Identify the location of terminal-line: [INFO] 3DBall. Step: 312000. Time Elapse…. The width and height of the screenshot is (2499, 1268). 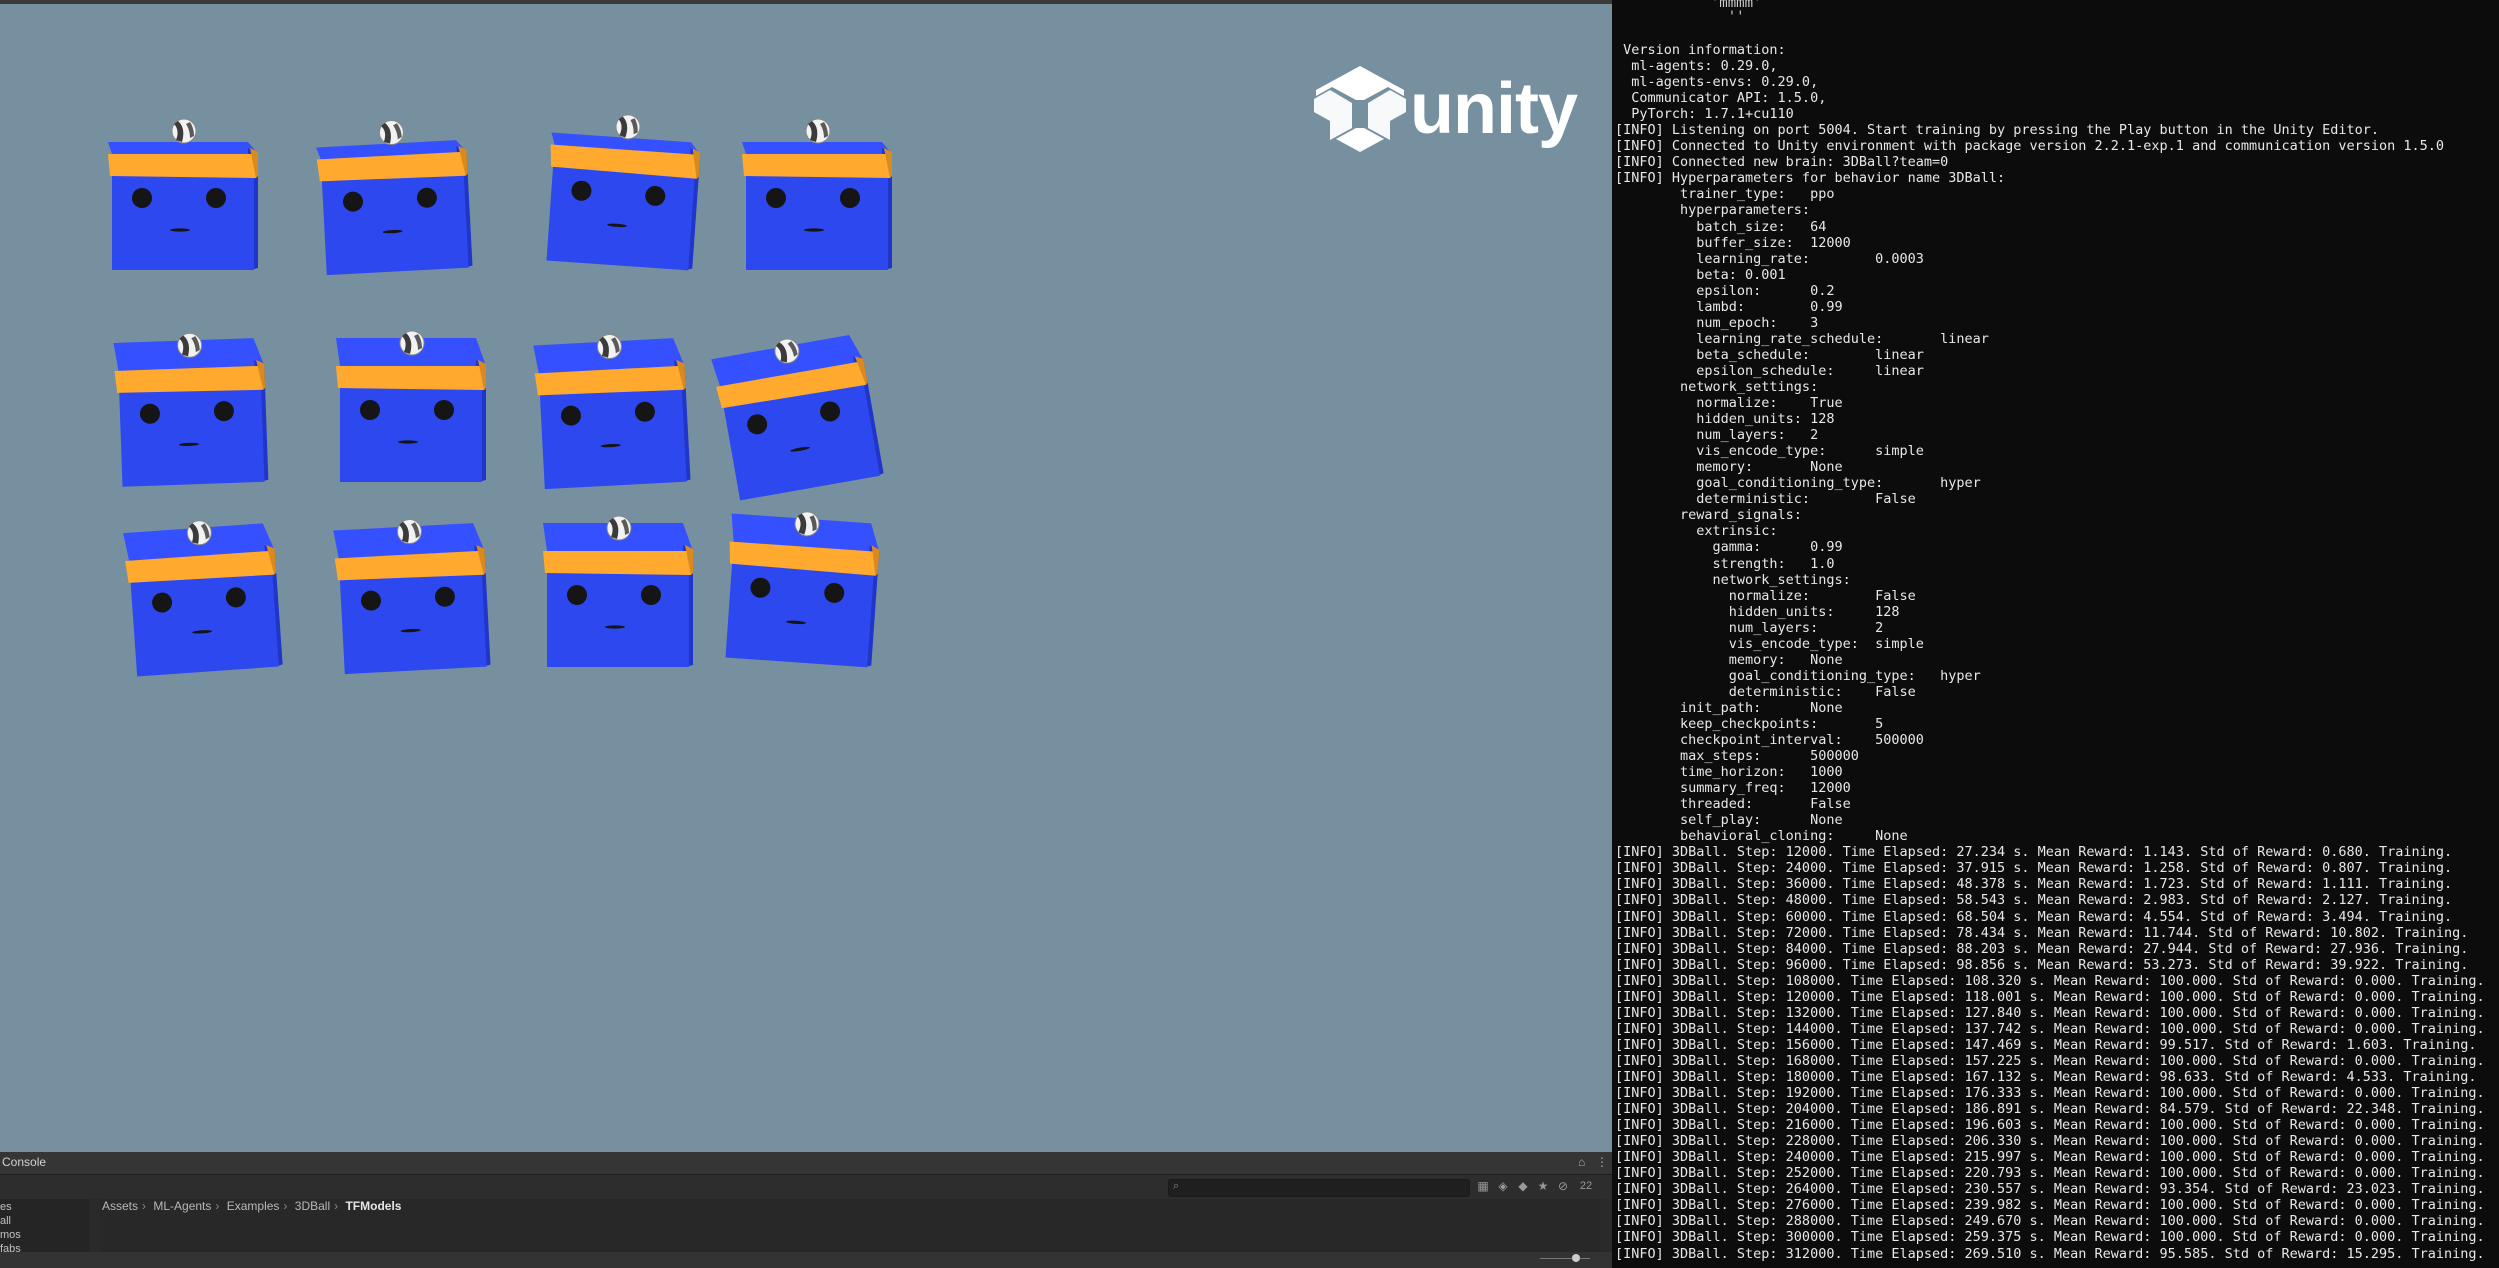
(2050, 1253).